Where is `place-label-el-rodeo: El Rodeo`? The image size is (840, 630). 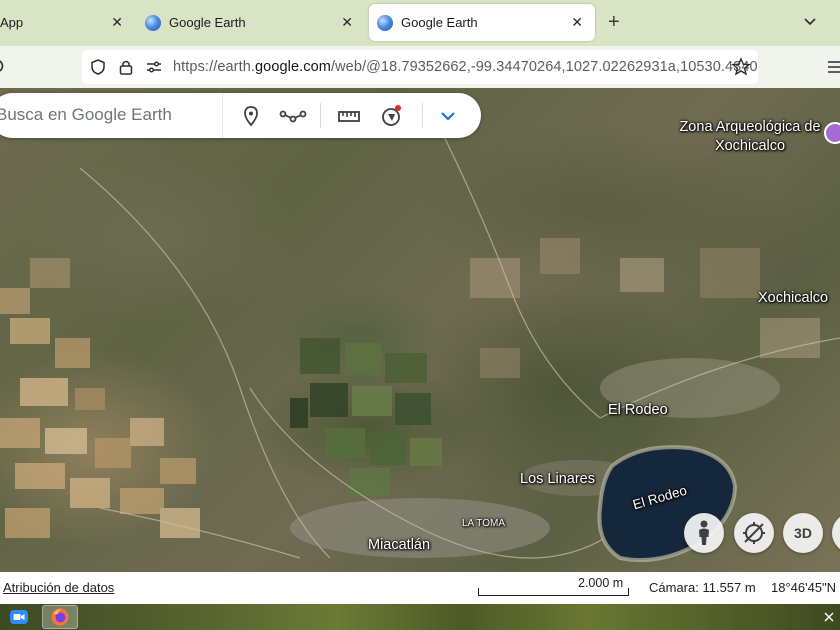 place-label-el-rodeo: El Rodeo is located at coordinates (638, 410).